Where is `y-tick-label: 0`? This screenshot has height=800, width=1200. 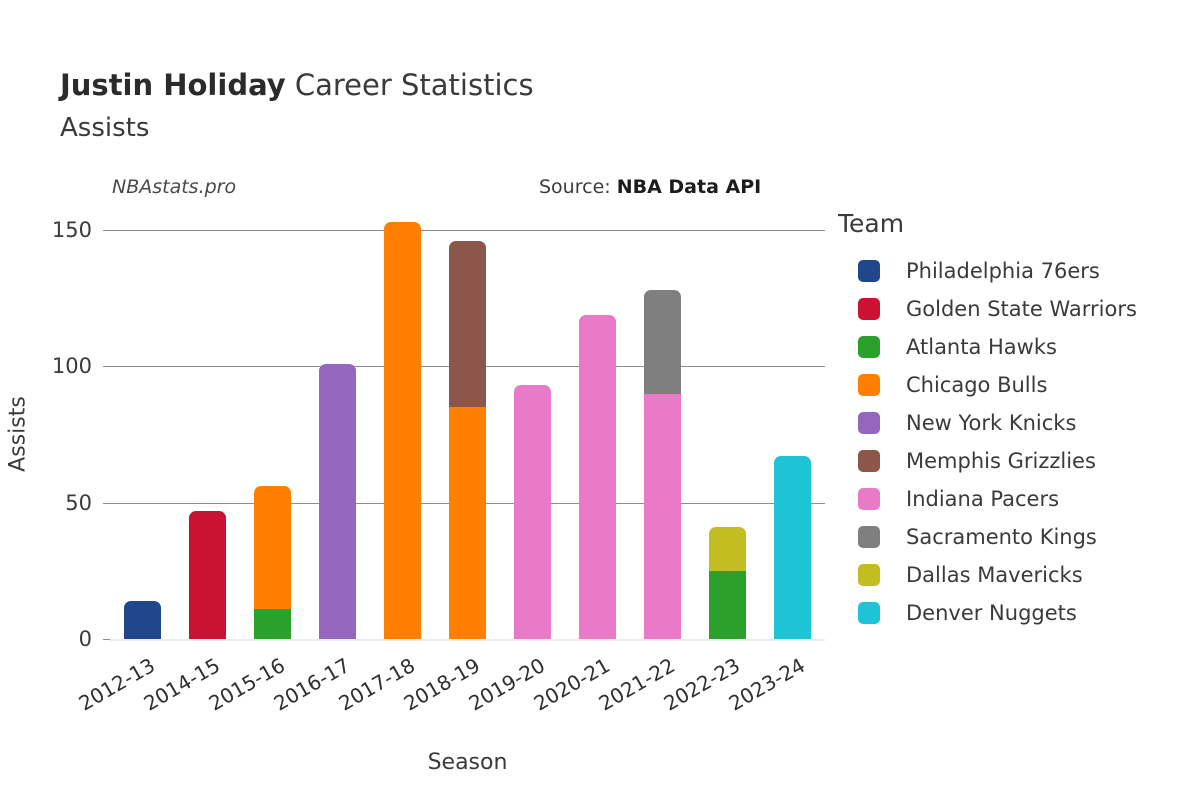
y-tick-label: 0 is located at coordinates (85, 639).